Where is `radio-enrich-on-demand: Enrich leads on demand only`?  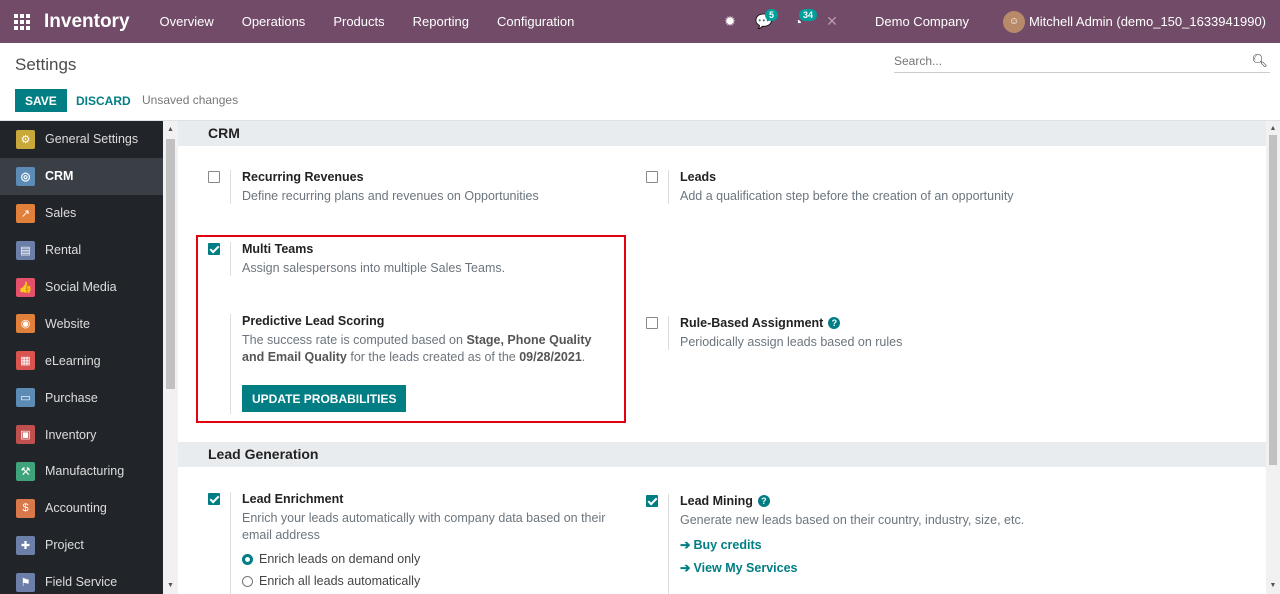
radio-enrich-on-demand: Enrich leads on demand only is located at coordinates (427, 559).